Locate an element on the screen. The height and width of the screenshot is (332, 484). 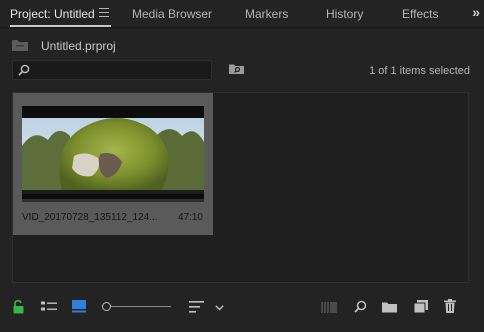
clip-duration: 47:10 is located at coordinates (190, 217).